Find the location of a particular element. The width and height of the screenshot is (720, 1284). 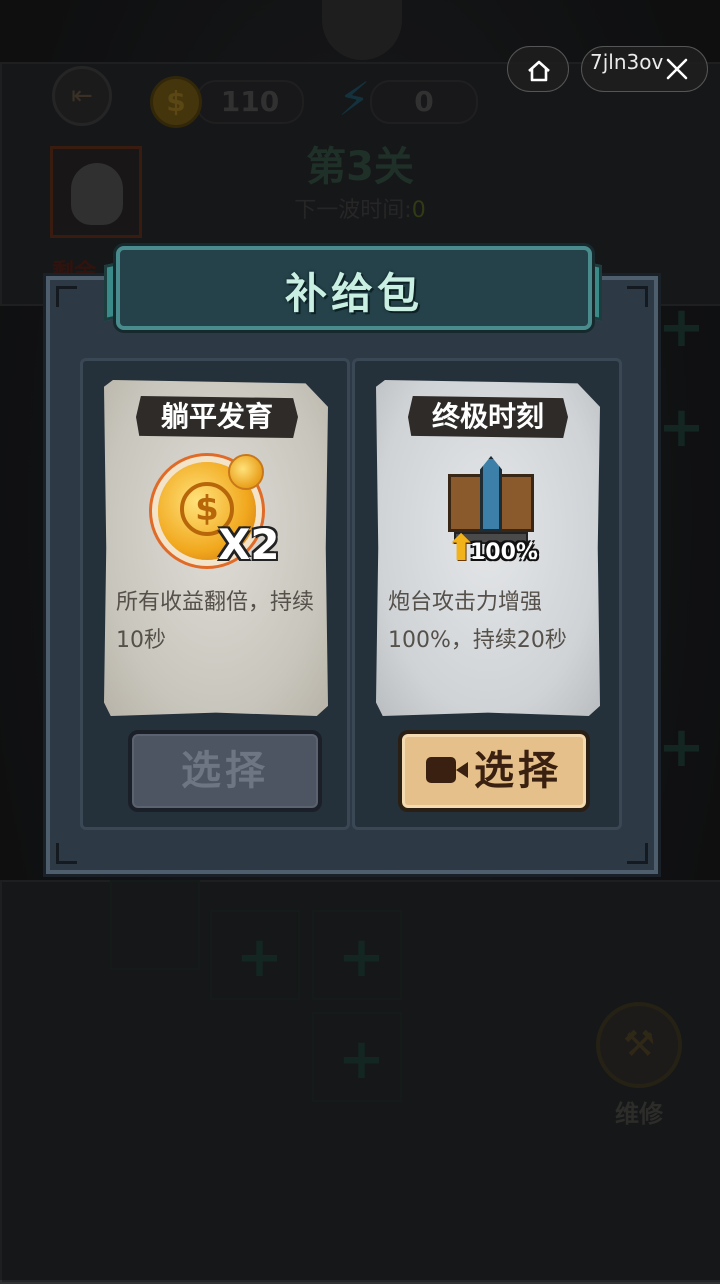

select-button-disabled: 选择 is located at coordinates (225, 771).